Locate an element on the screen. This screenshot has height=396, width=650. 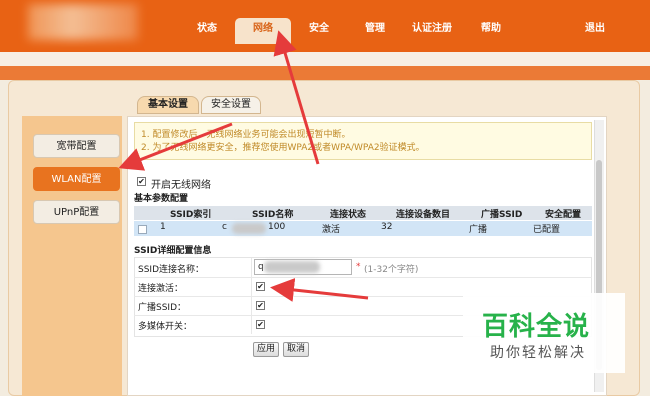
row-ssid-name-suffix: 100 is located at coordinates (277, 227).